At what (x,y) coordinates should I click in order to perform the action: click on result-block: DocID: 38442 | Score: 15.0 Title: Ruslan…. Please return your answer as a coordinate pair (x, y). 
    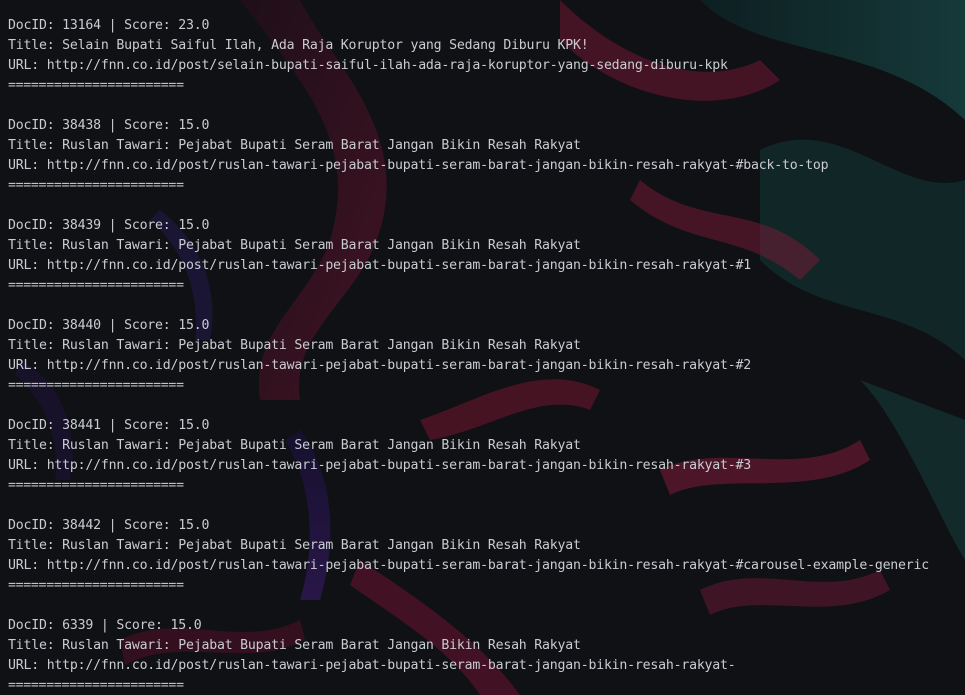
    Looking at the image, I should click on (486, 566).